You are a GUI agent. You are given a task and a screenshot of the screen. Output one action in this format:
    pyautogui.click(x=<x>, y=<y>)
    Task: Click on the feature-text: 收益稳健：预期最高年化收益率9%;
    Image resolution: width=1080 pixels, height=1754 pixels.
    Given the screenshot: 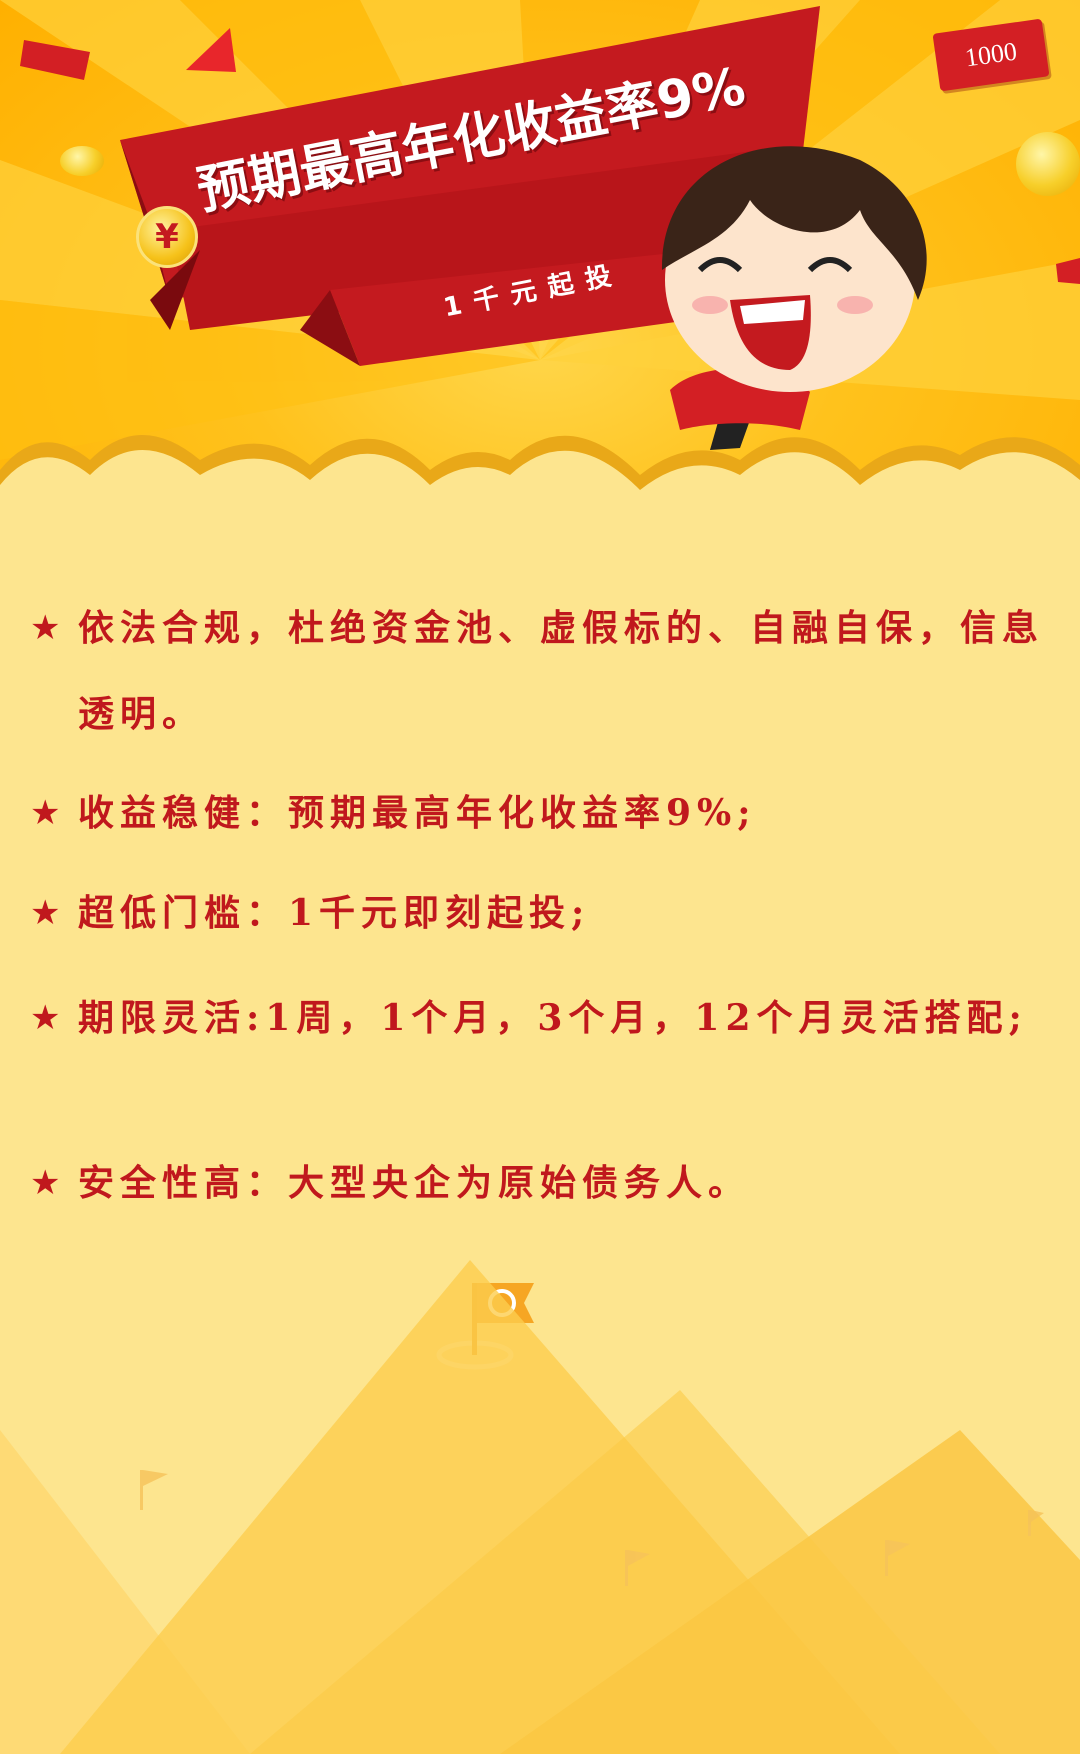 What is the action you would take?
    pyautogui.click(x=417, y=813)
    